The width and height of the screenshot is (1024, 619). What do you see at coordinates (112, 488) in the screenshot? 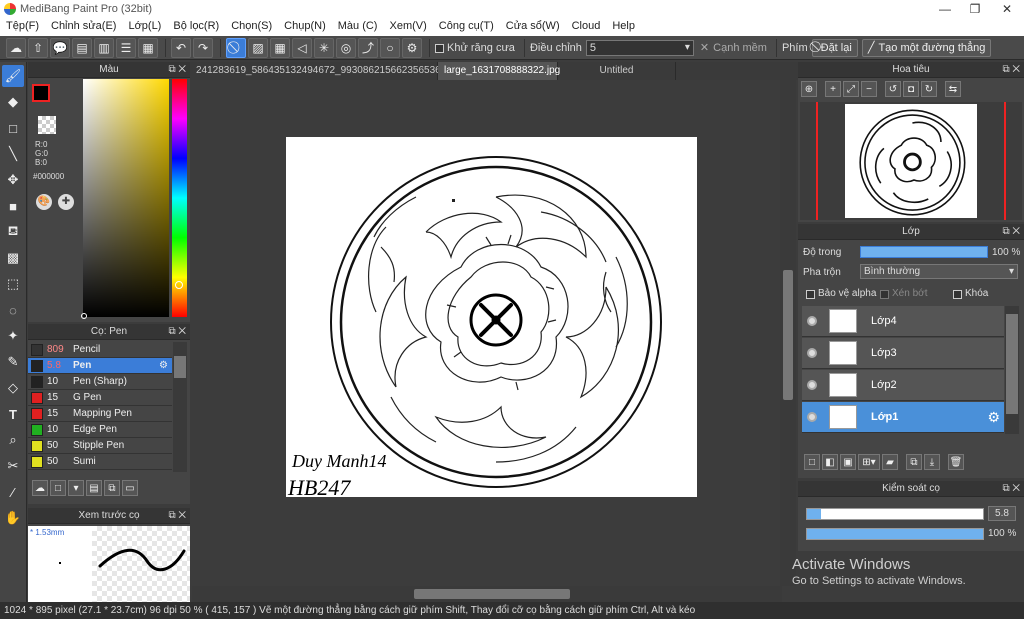
I see `brush-copy-icon: ⧉` at bounding box center [112, 488].